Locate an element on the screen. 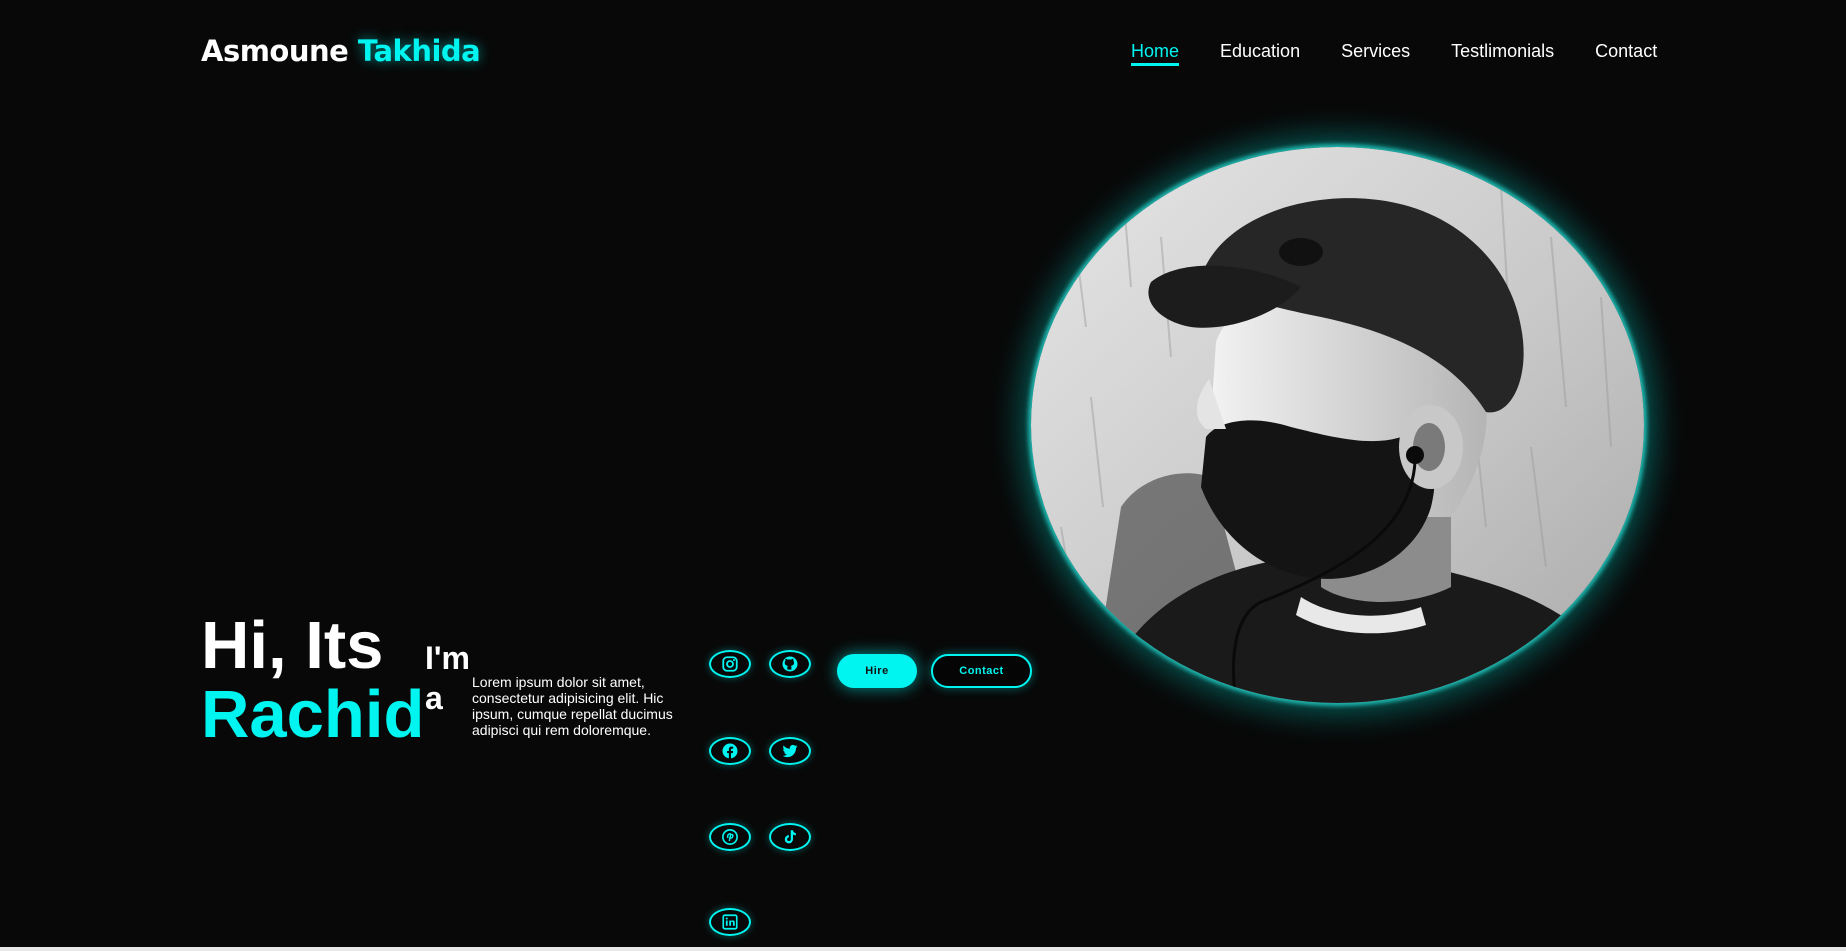 This screenshot has height=951, width=1846. hire-button: Hire is located at coordinates (877, 671).